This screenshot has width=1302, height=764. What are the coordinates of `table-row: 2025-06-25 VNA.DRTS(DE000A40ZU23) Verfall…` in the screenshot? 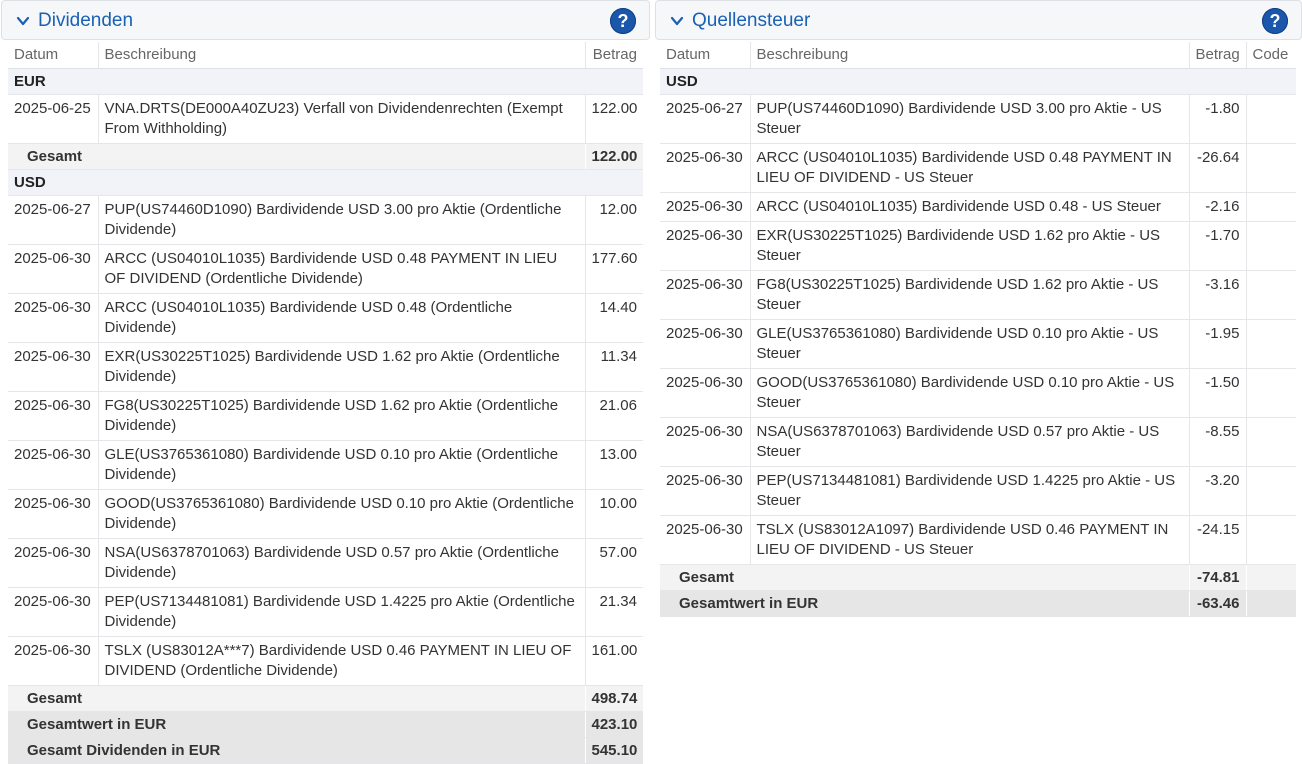 It's located at (325, 119).